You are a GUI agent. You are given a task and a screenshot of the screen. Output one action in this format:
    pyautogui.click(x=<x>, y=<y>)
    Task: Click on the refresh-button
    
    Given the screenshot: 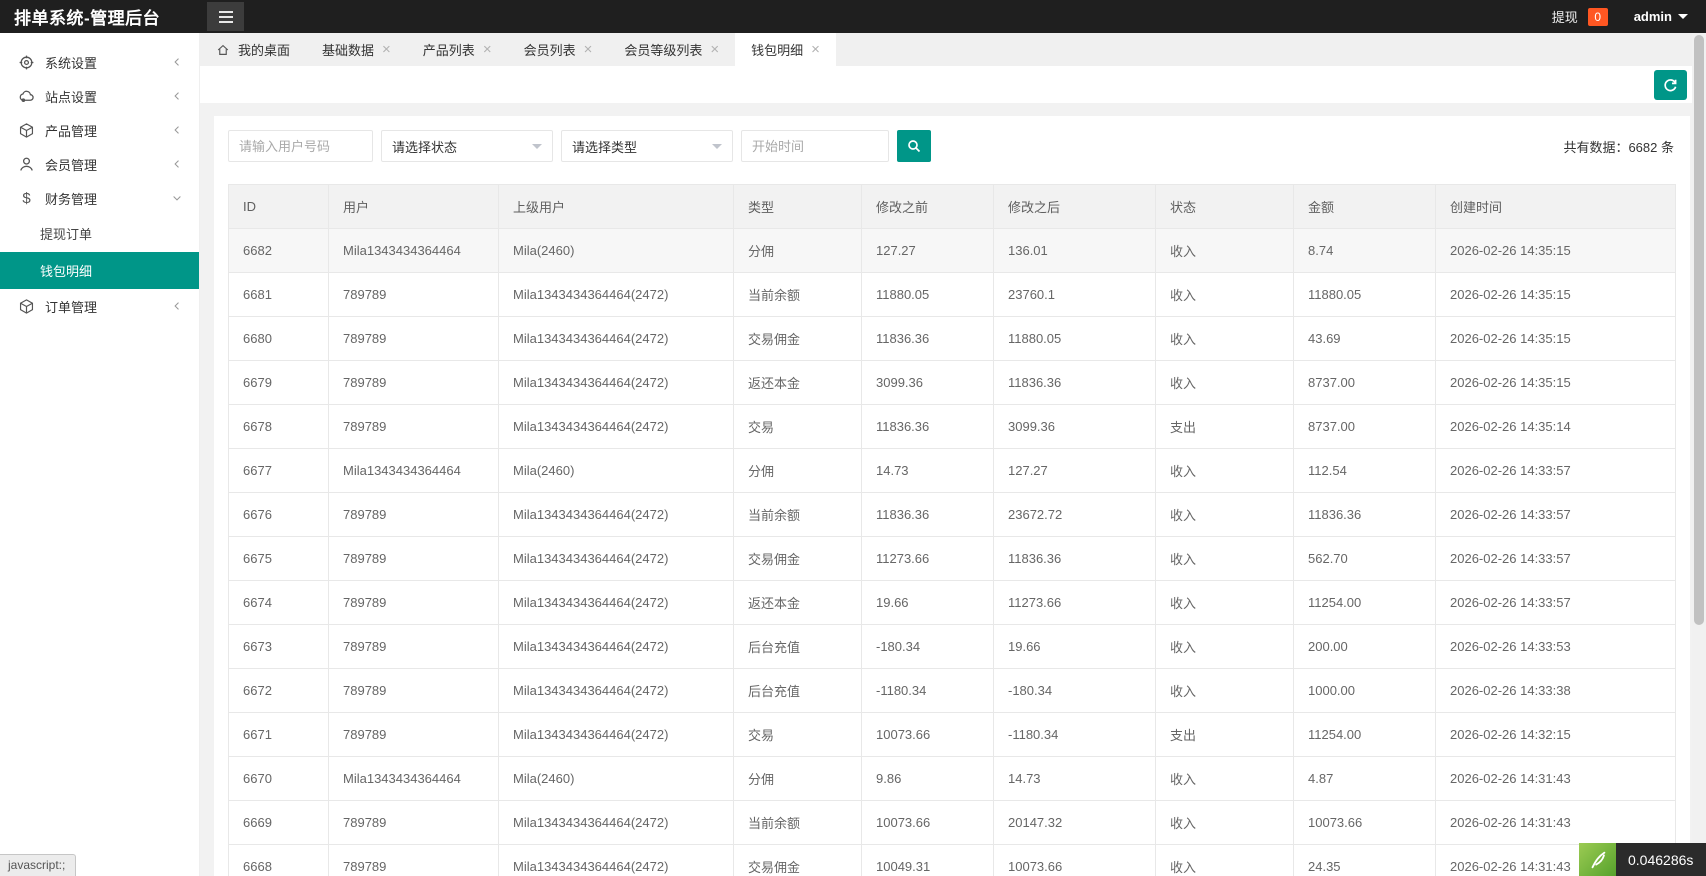 What is the action you would take?
    pyautogui.click(x=1670, y=85)
    